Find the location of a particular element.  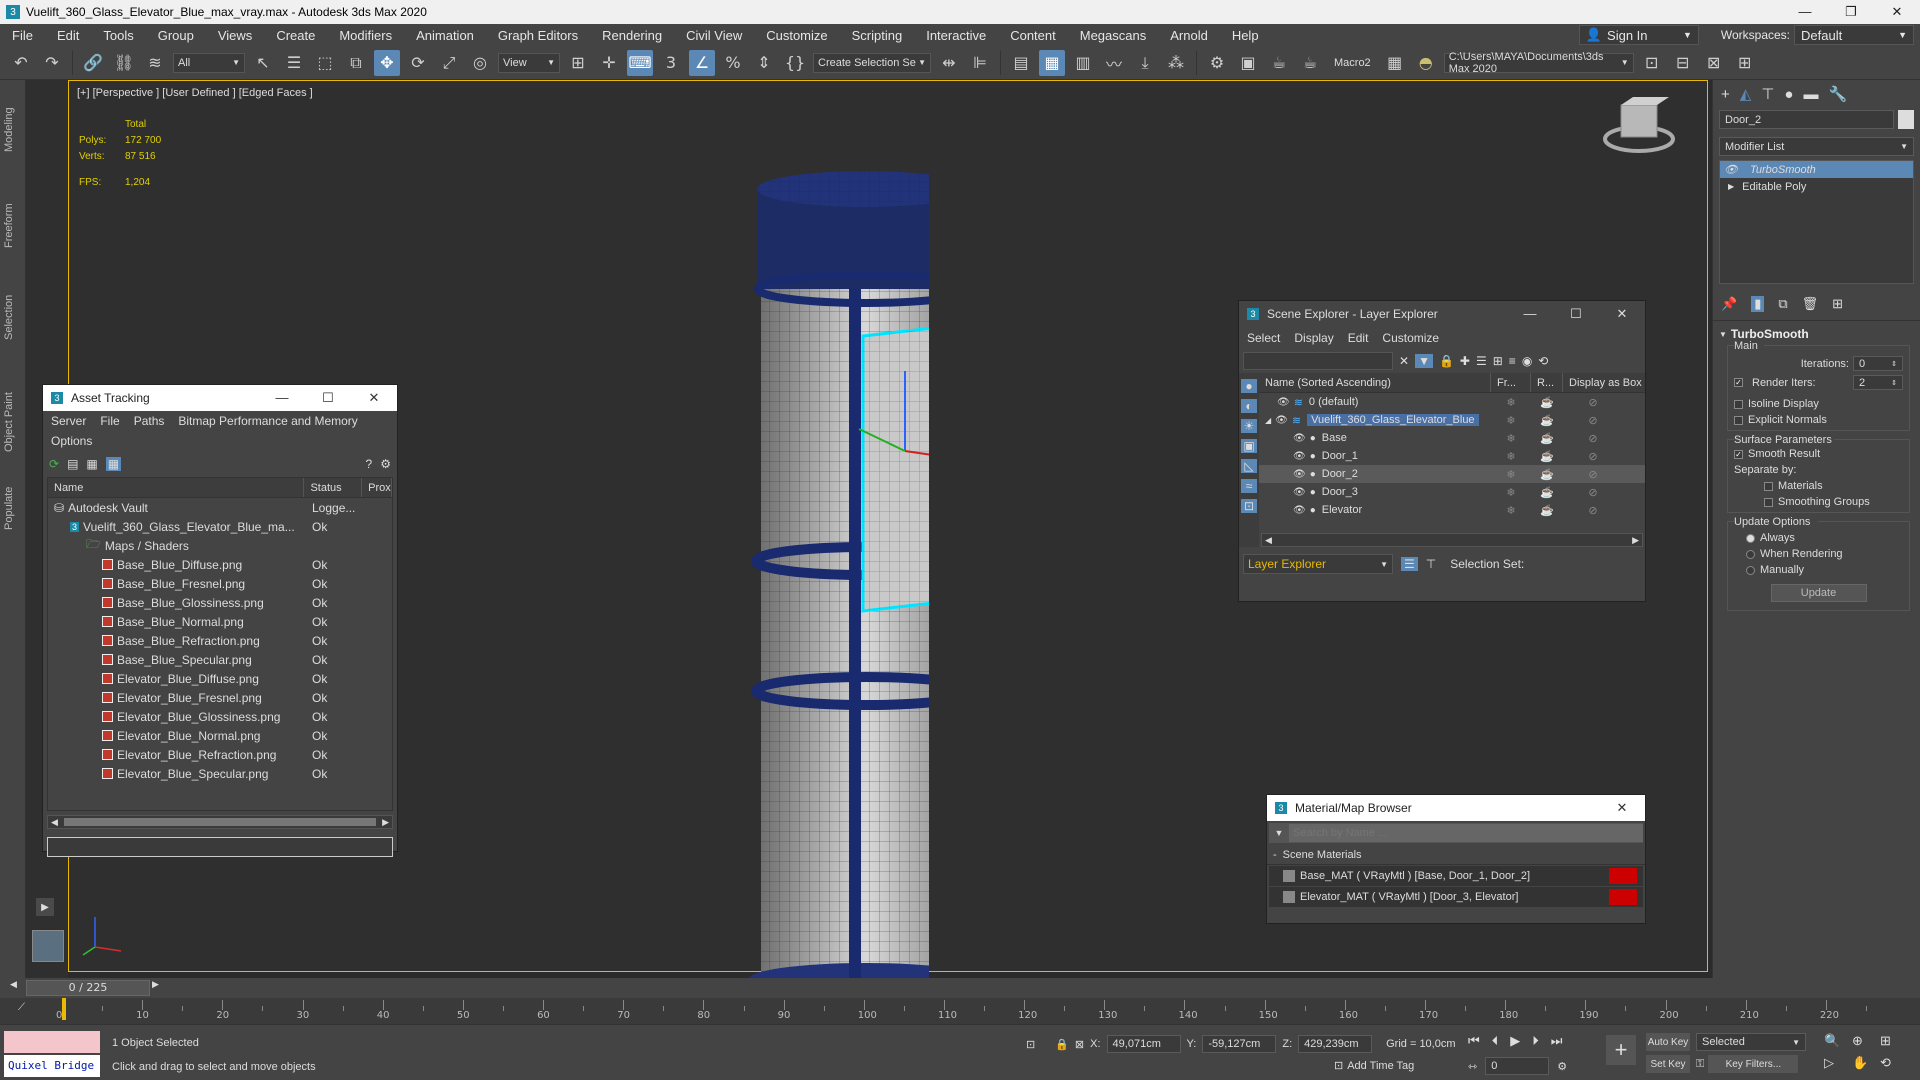

maxscript-listener is located at coordinates (52, 1042).